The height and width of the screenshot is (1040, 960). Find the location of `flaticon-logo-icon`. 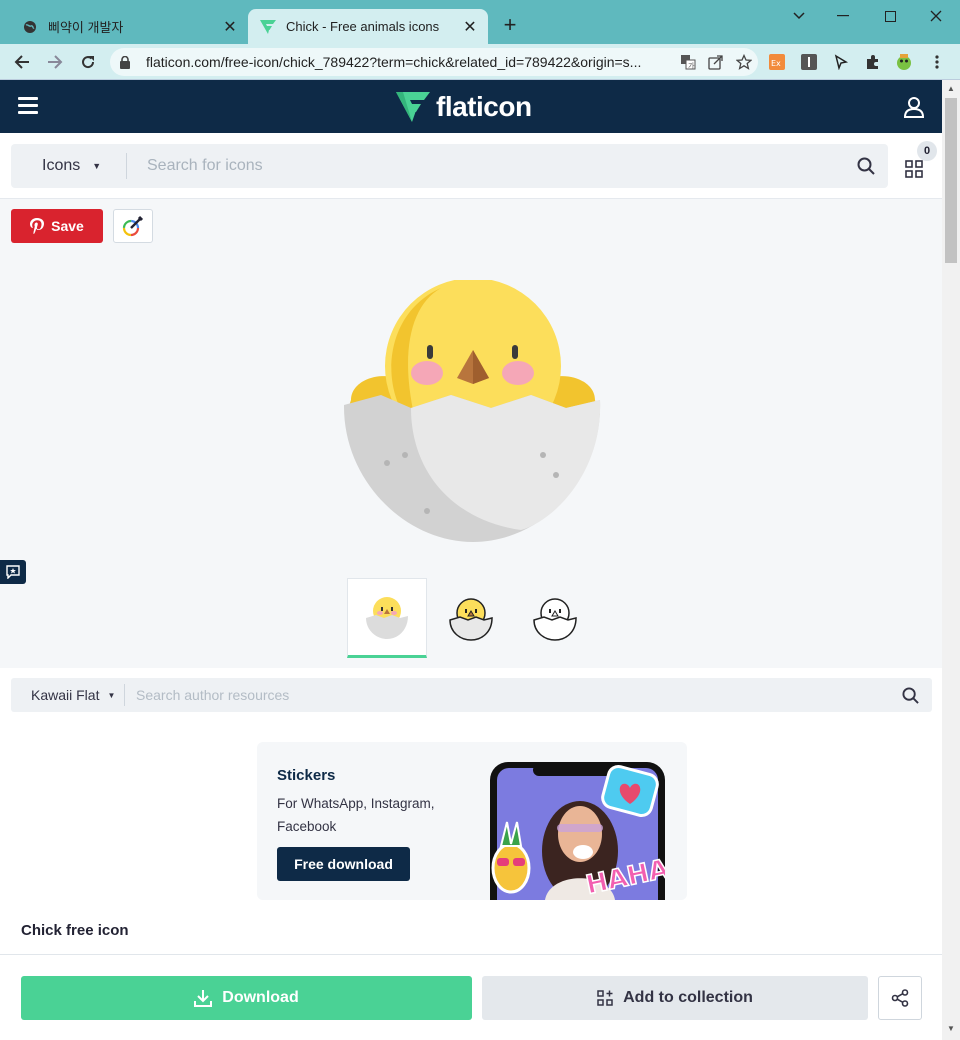

flaticon-logo-icon is located at coordinates (413, 107).